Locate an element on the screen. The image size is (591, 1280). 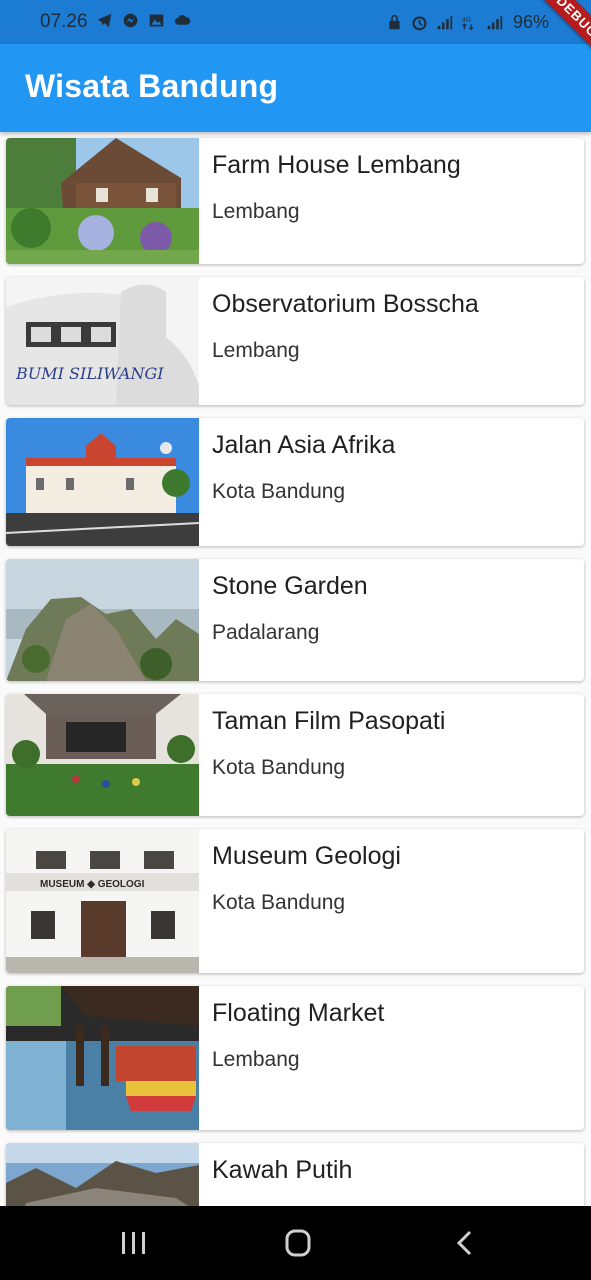
back-icon is located at coordinates (466, 1243).